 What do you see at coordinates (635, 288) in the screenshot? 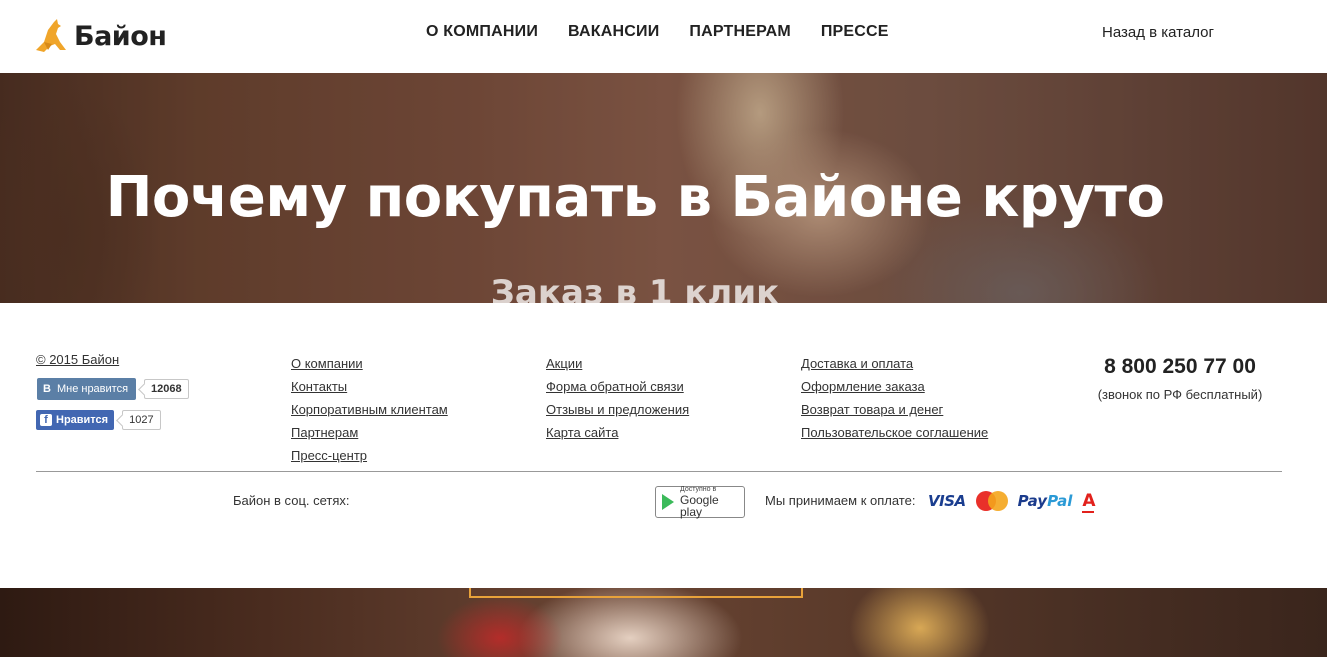
I see `hero-subtitle: Заказ в 1 клик` at bounding box center [635, 288].